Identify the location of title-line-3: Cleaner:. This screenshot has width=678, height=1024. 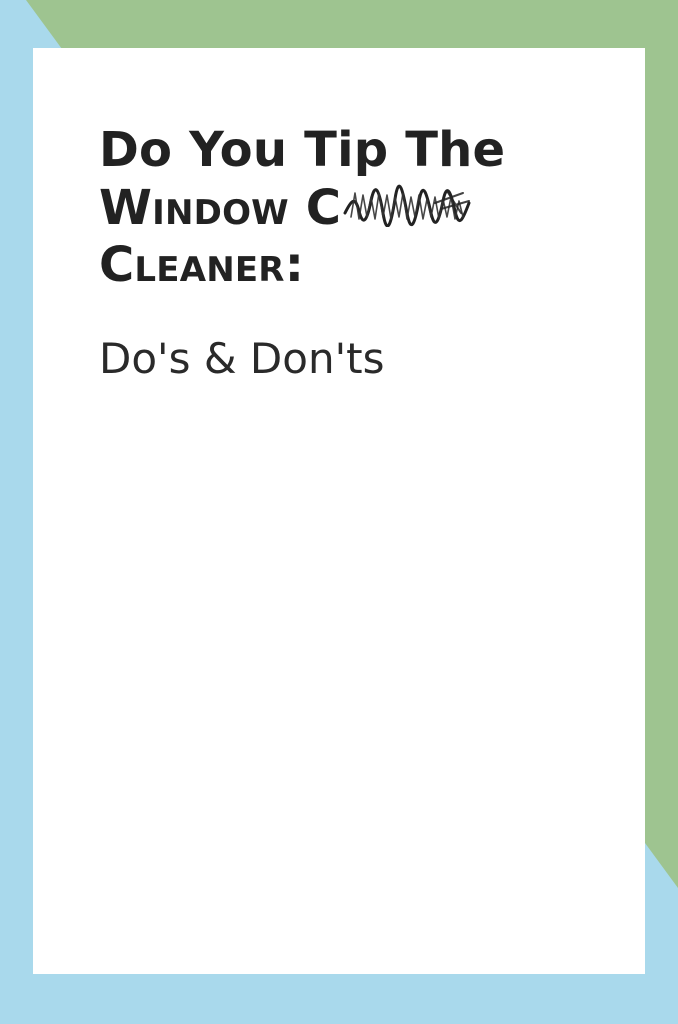
(202, 265).